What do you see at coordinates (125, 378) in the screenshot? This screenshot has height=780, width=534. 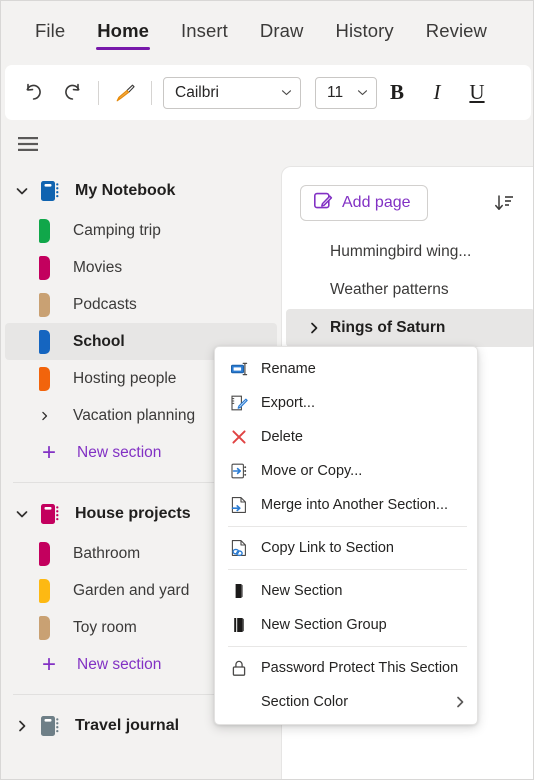 I see `section-label: Hosting people` at bounding box center [125, 378].